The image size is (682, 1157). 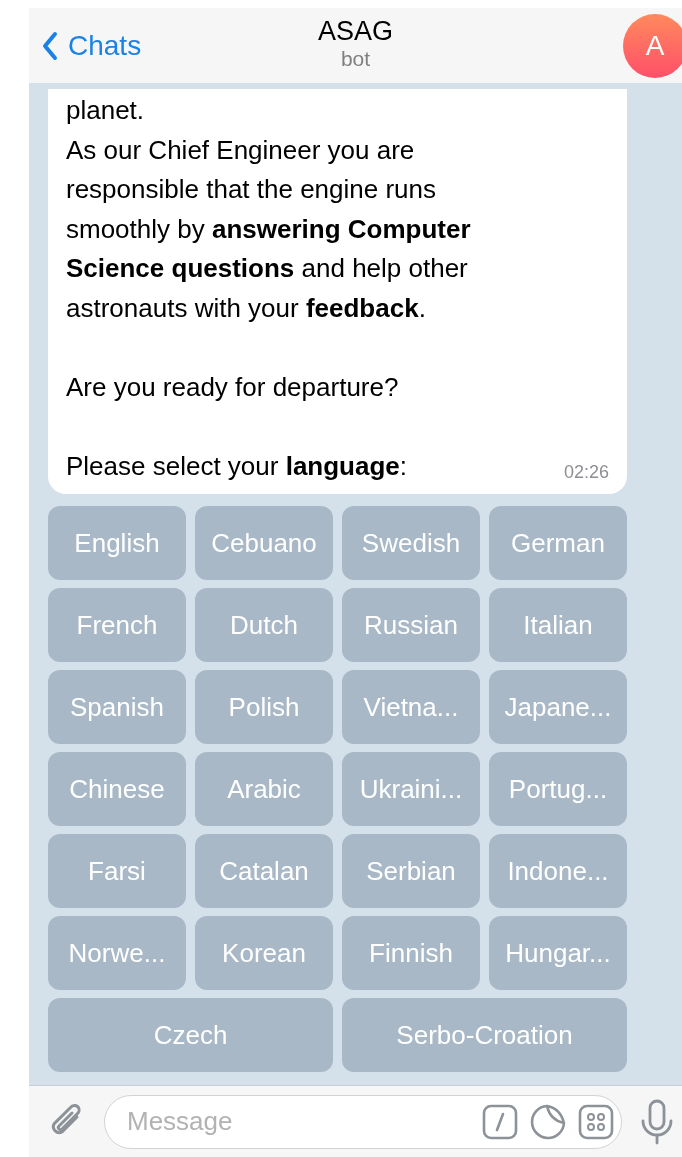 What do you see at coordinates (264, 543) in the screenshot?
I see `keyboard-button: Cebuano` at bounding box center [264, 543].